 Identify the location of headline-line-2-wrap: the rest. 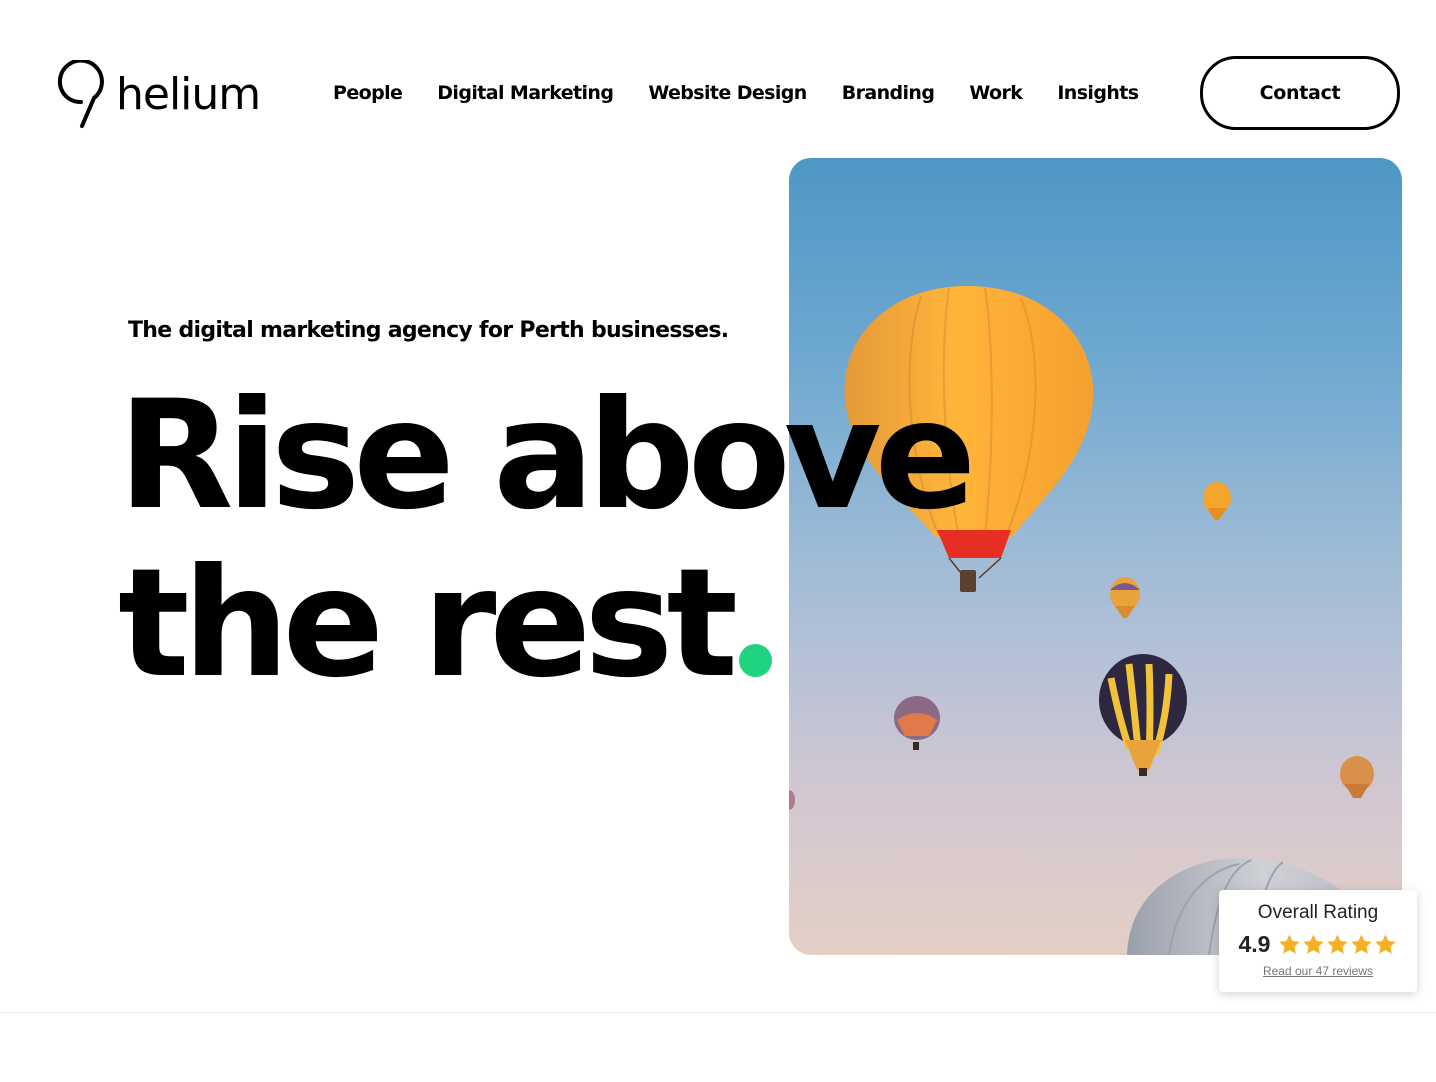
(543, 624).